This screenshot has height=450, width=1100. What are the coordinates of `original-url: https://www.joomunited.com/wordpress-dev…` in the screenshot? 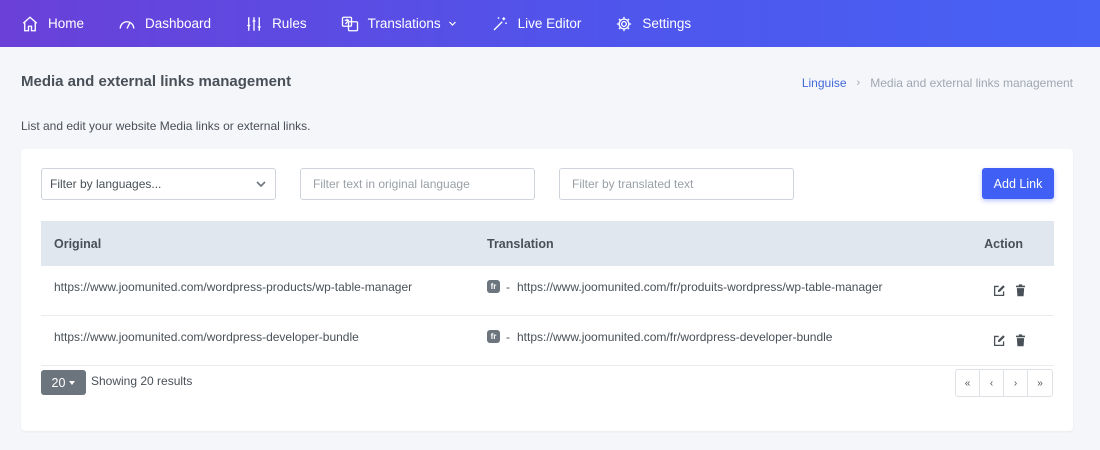 It's located at (206, 336).